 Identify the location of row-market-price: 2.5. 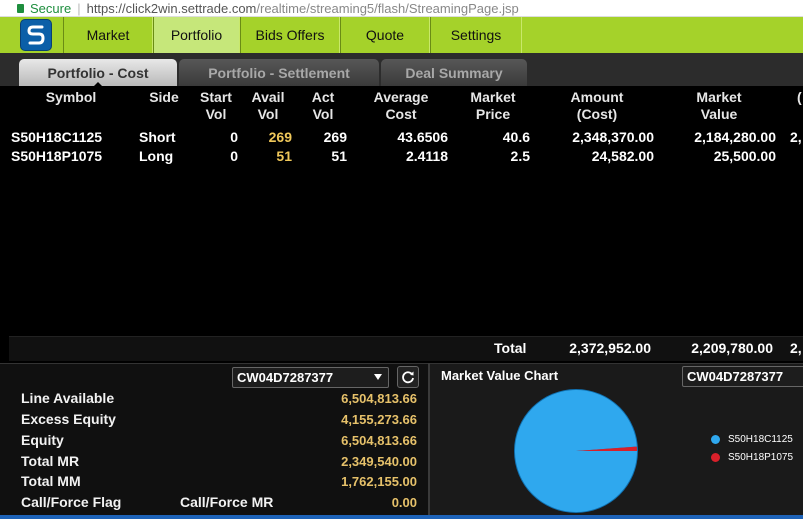
(520, 156).